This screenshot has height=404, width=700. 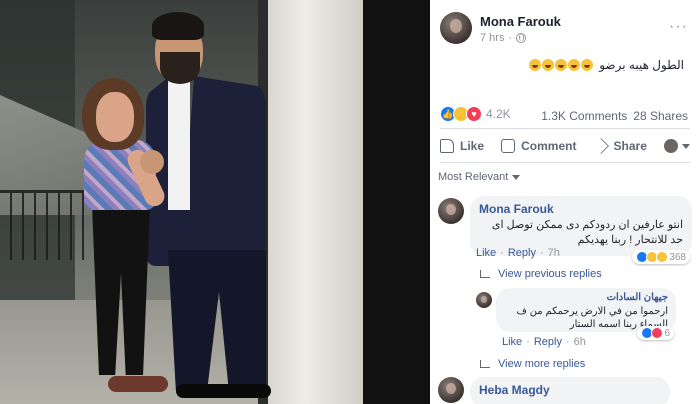 I want to click on like-button: Like, so click(x=462, y=146).